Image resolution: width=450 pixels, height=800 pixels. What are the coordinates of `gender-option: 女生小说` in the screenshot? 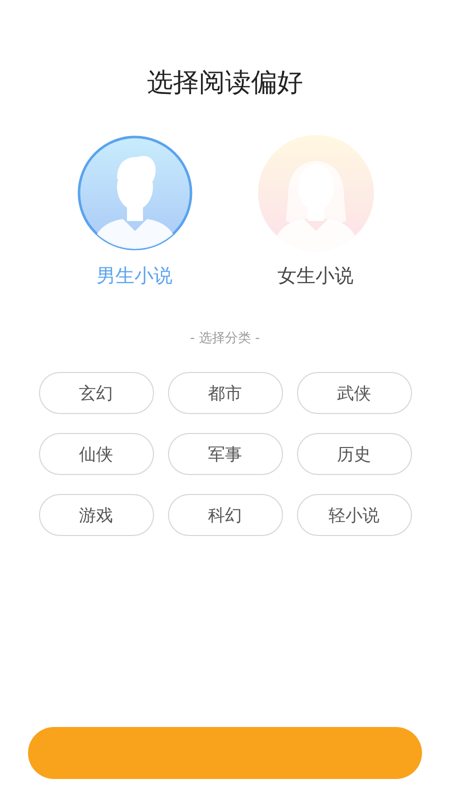 It's located at (316, 212).